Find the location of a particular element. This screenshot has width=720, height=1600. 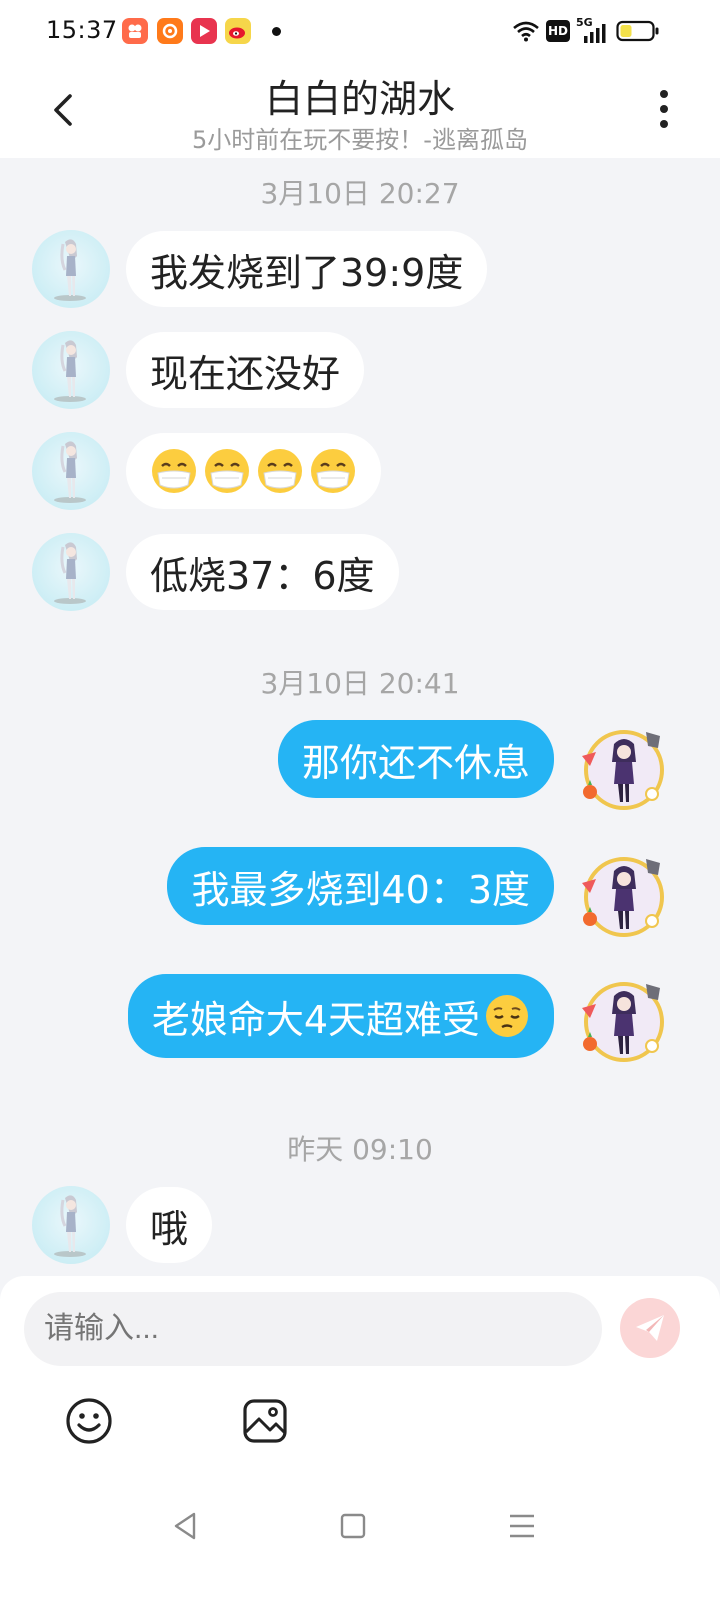

menu-lines-icon is located at coordinates (522, 1526).